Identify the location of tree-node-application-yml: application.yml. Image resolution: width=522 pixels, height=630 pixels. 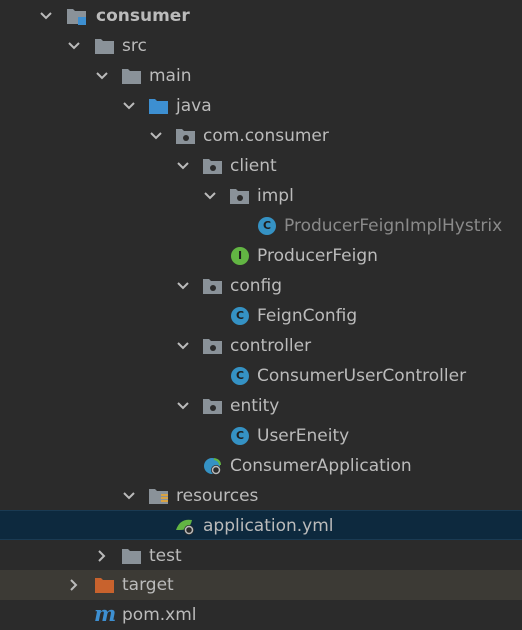
(261, 525).